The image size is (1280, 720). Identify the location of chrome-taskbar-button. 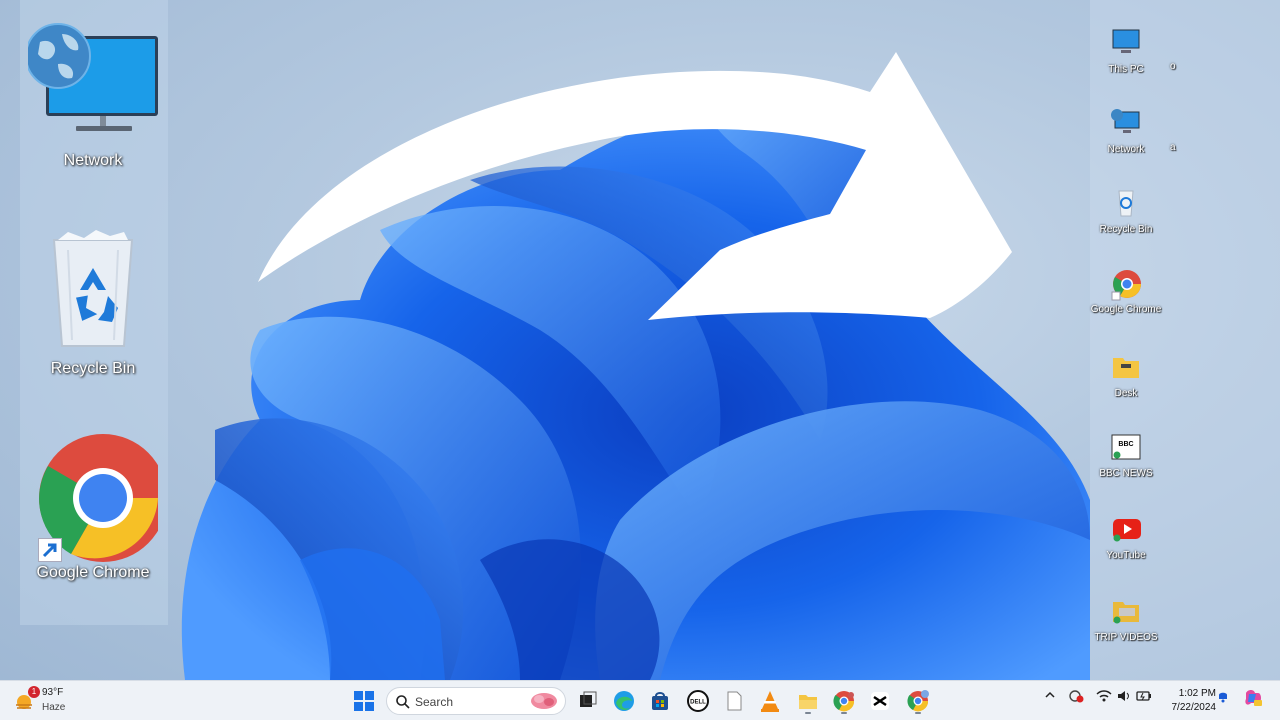
(844, 701).